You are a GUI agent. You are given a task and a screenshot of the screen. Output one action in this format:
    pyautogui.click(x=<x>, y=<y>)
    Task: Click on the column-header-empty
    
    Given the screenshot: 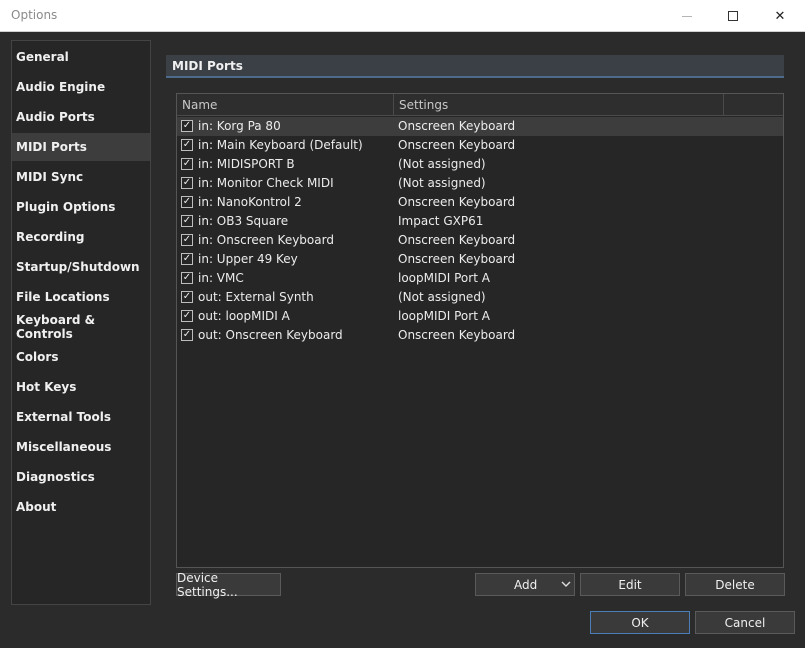 What is the action you would take?
    pyautogui.click(x=753, y=105)
    